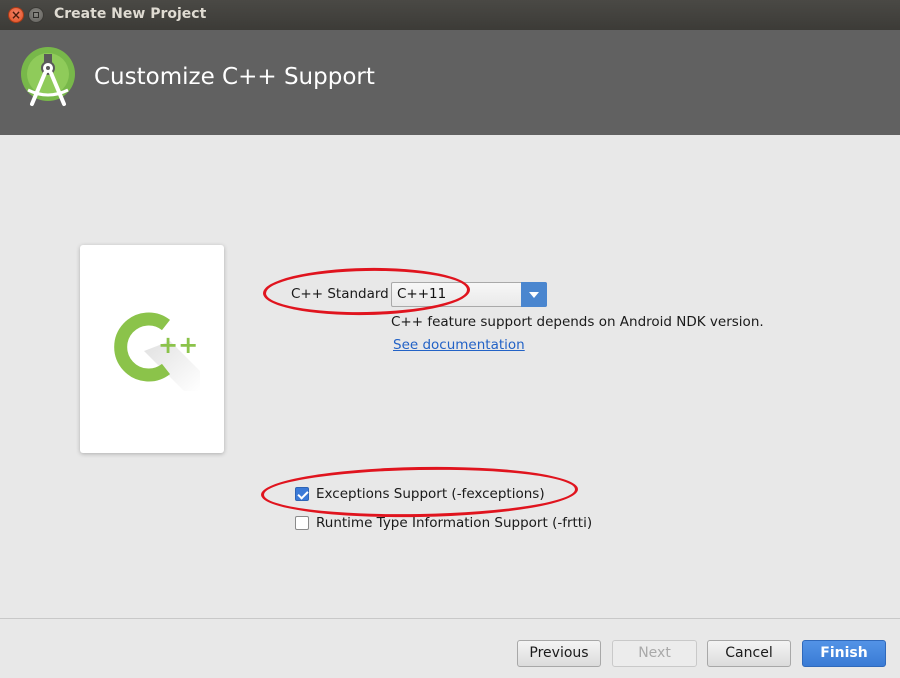  I want to click on cpp-logo-text: ++, so click(178, 345).